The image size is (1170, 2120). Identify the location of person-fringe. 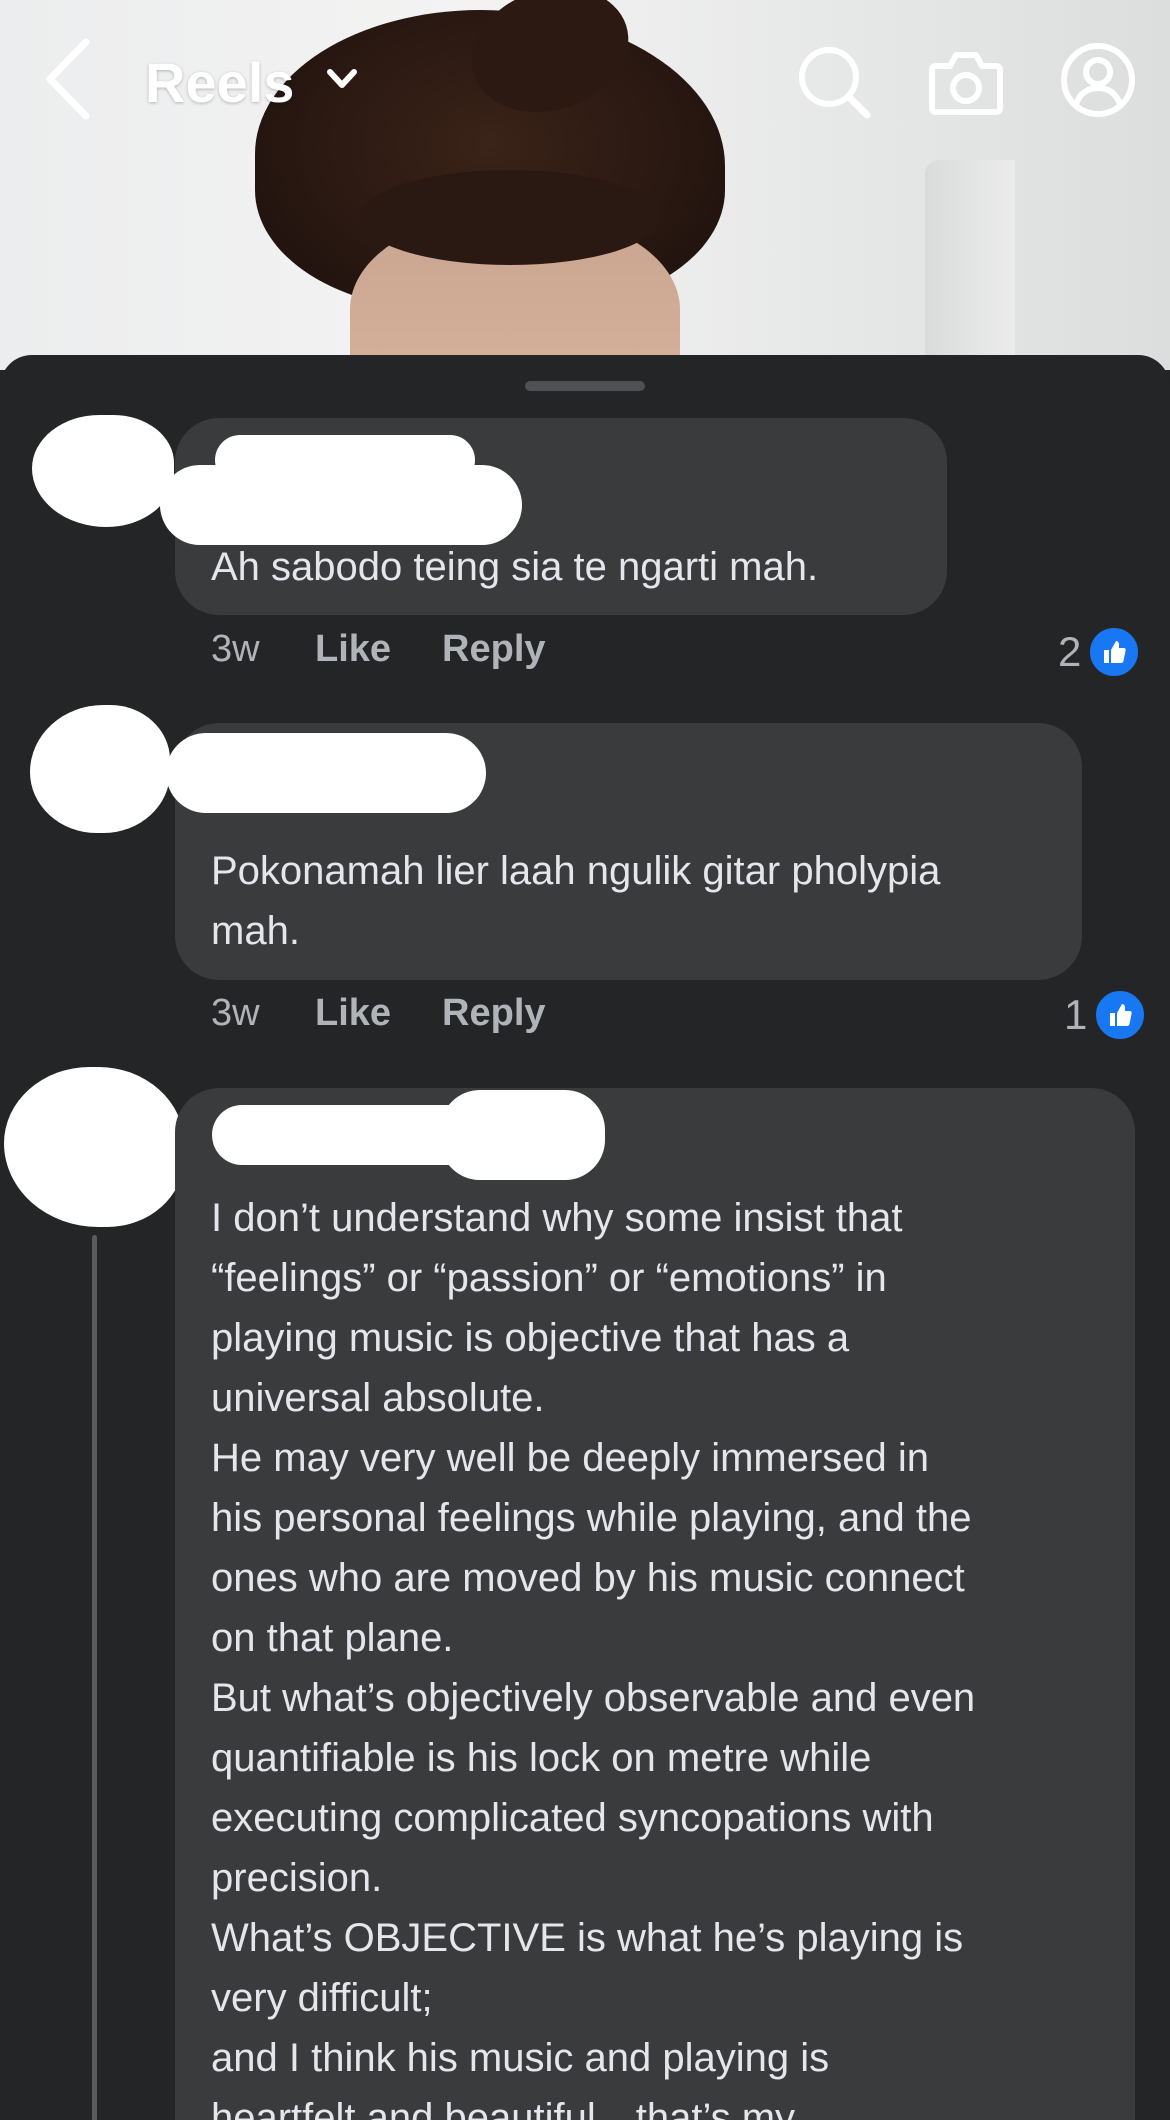
(510, 217).